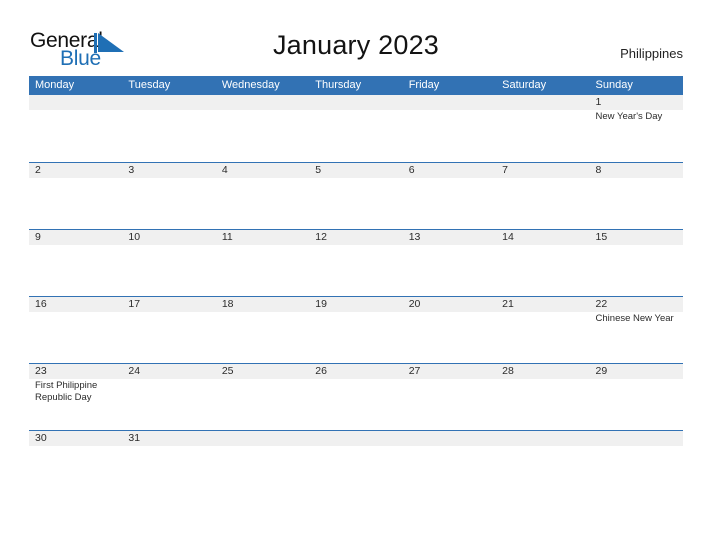 This screenshot has width=712, height=550. I want to click on week-cells: 9 10 11 12 13 14 15, so click(356, 263).